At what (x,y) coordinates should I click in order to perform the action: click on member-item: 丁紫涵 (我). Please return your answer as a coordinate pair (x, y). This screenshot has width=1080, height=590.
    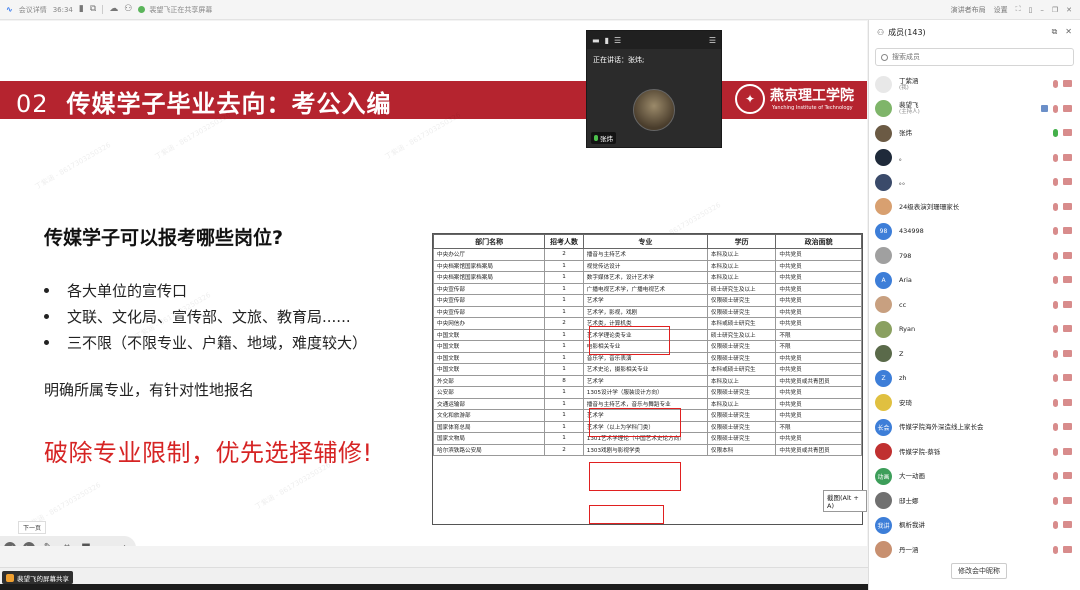
    Looking at the image, I should click on (974, 84).